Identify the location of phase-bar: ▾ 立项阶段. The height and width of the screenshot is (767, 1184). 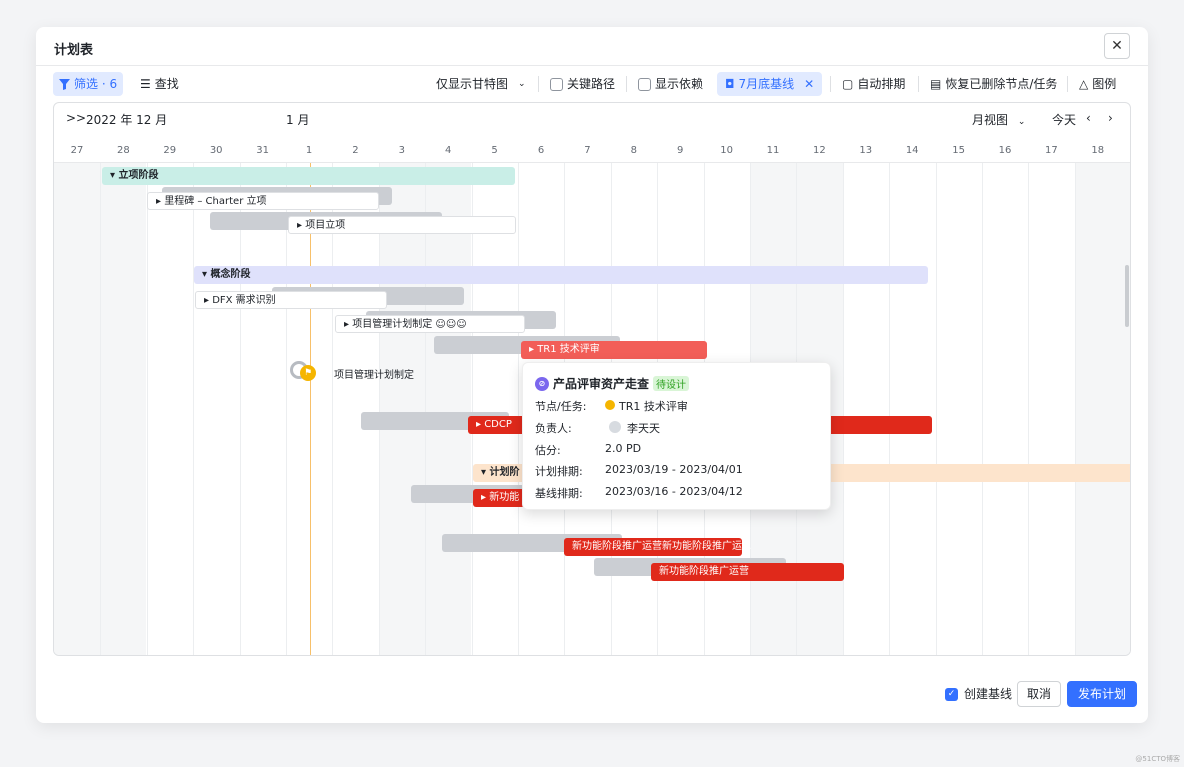
(308, 176).